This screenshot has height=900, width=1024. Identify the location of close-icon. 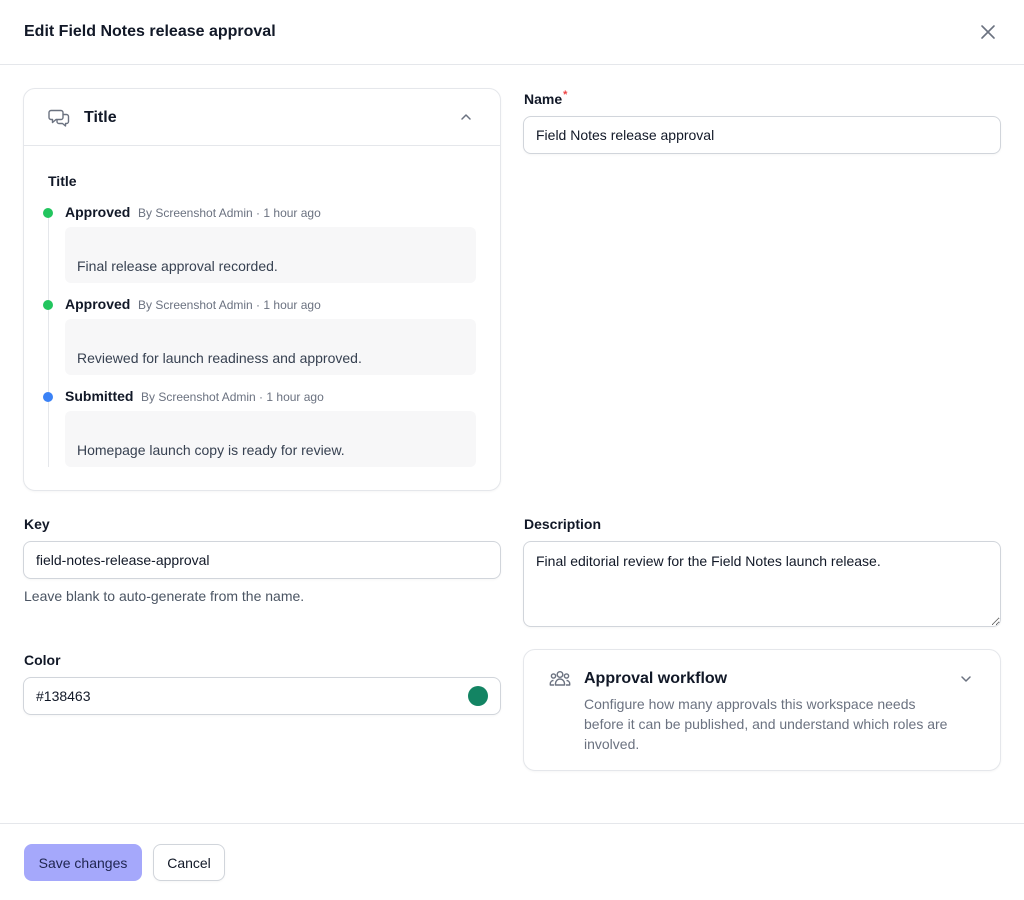
(988, 32).